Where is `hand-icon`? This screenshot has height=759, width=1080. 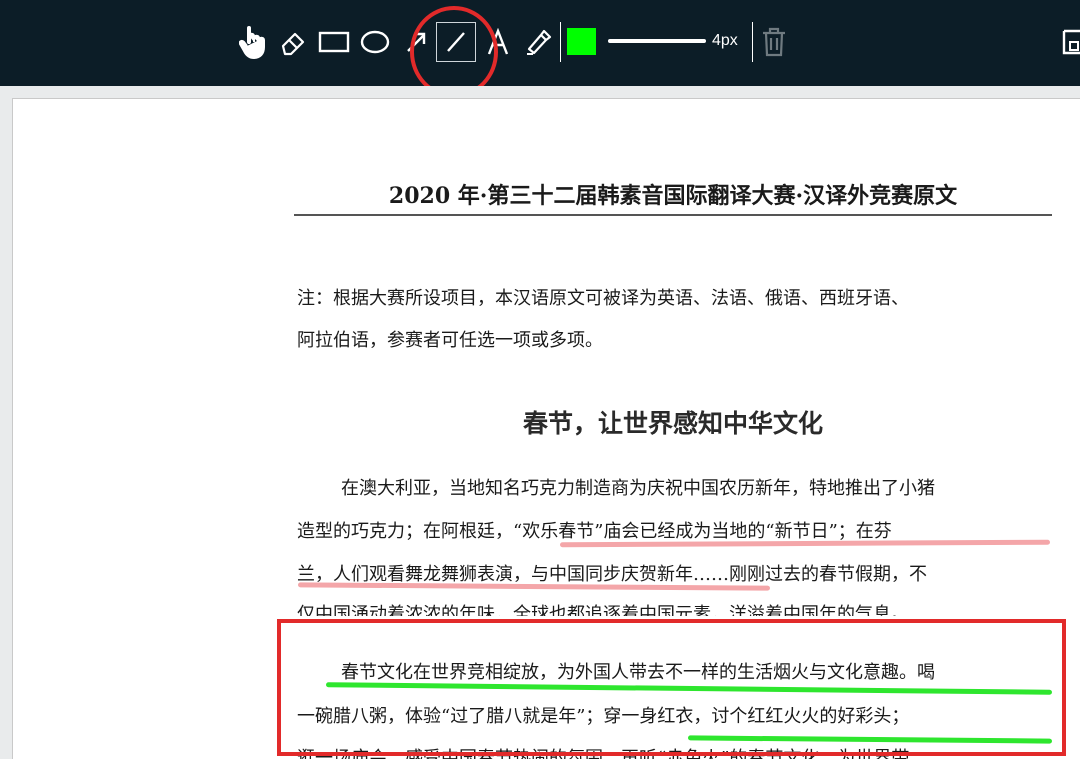 hand-icon is located at coordinates (252, 42).